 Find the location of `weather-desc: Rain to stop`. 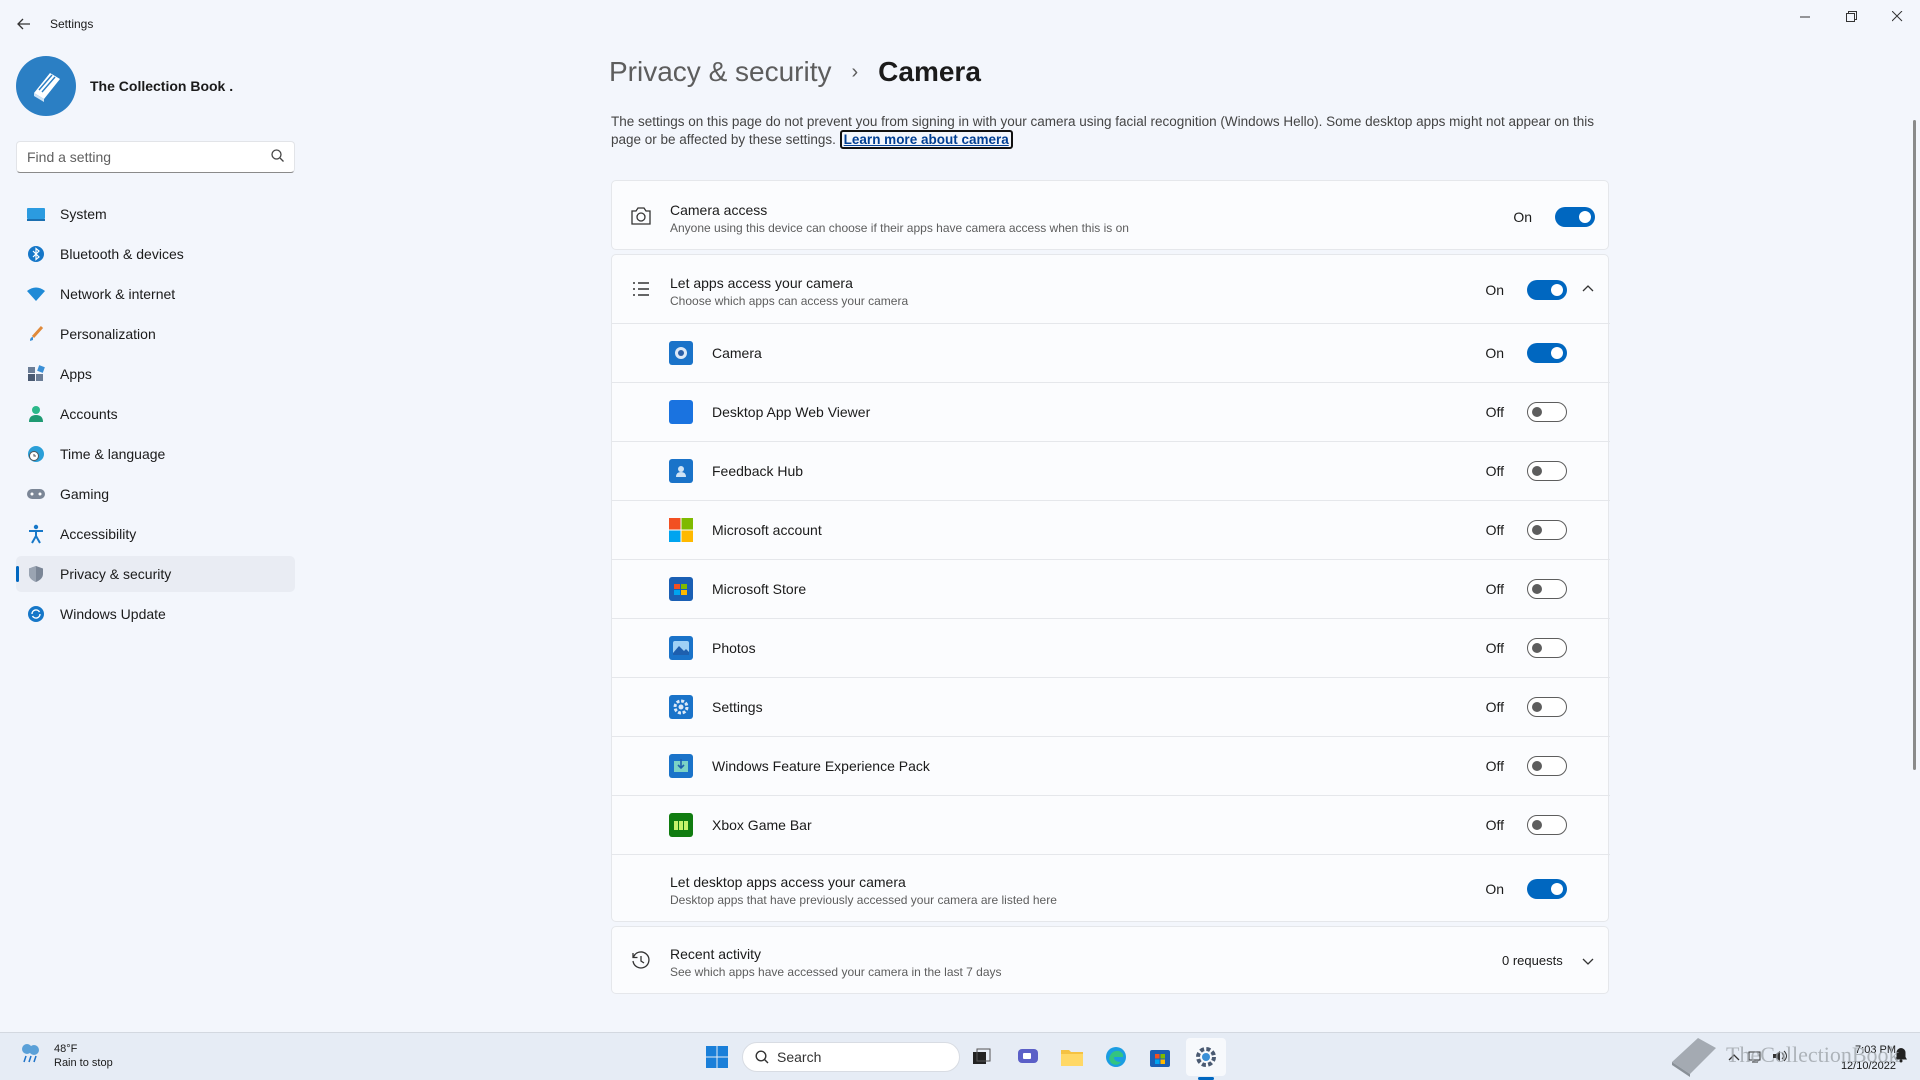

weather-desc: Rain to stop is located at coordinates (83, 1062).